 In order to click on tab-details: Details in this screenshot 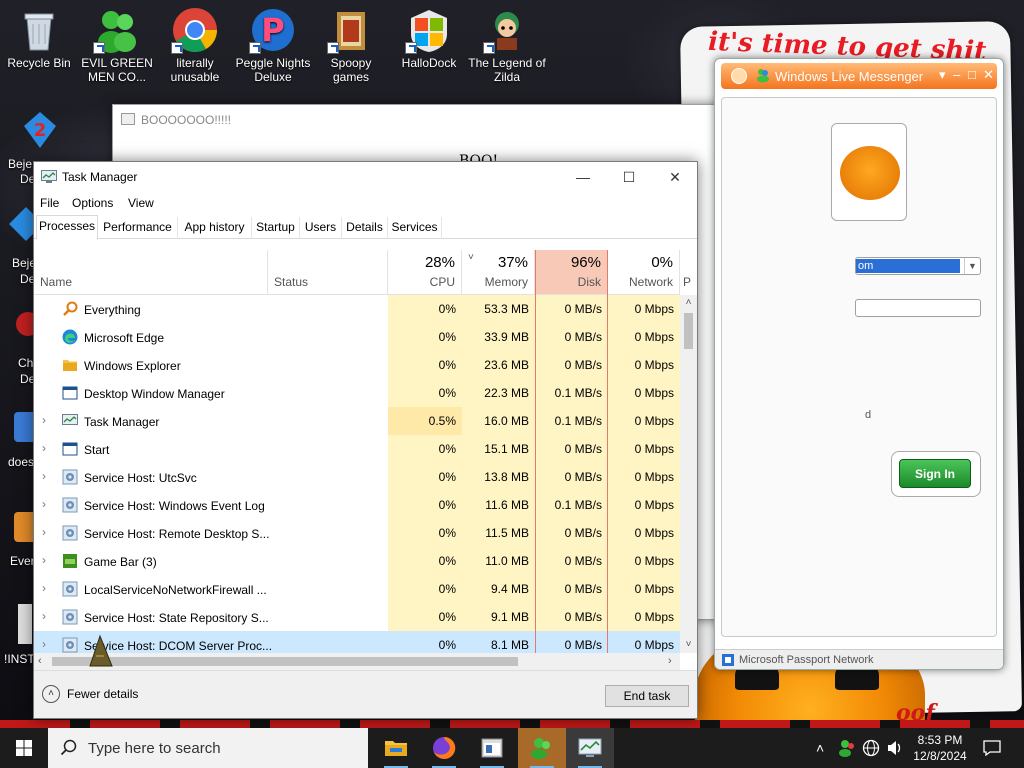, I will do `click(365, 228)`.